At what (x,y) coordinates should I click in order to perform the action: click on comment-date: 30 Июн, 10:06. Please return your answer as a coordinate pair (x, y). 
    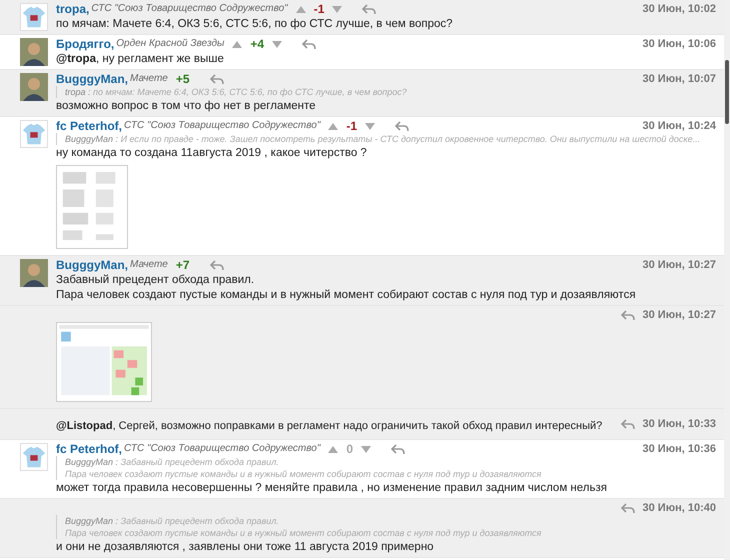
    Looking at the image, I should click on (679, 44).